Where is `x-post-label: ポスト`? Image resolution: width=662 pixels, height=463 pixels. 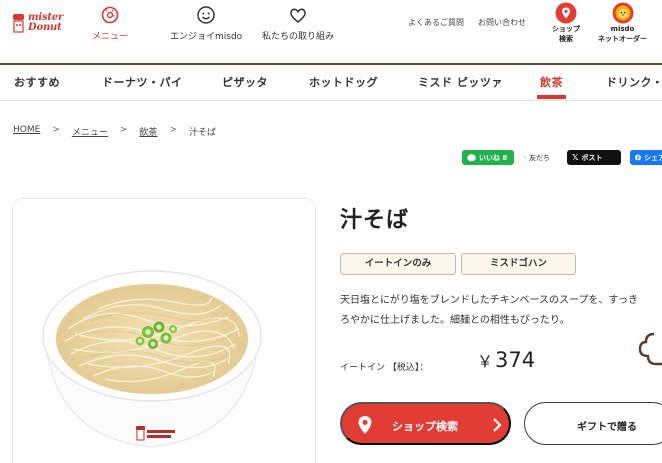
x-post-label: ポスト is located at coordinates (592, 157).